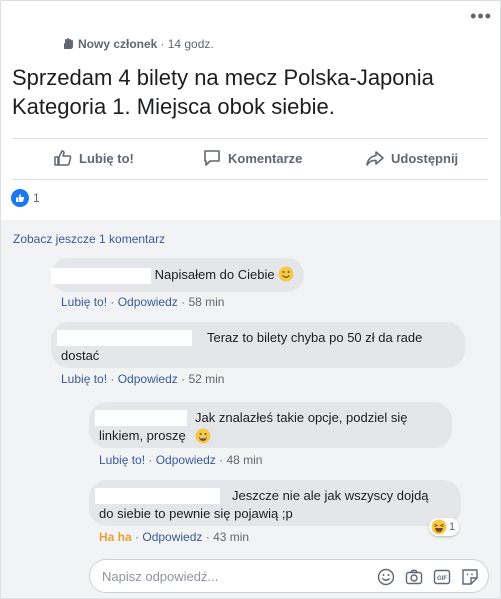 The image size is (501, 599). What do you see at coordinates (286, 274) in the screenshot?
I see `smile-emoji-icon` at bounding box center [286, 274].